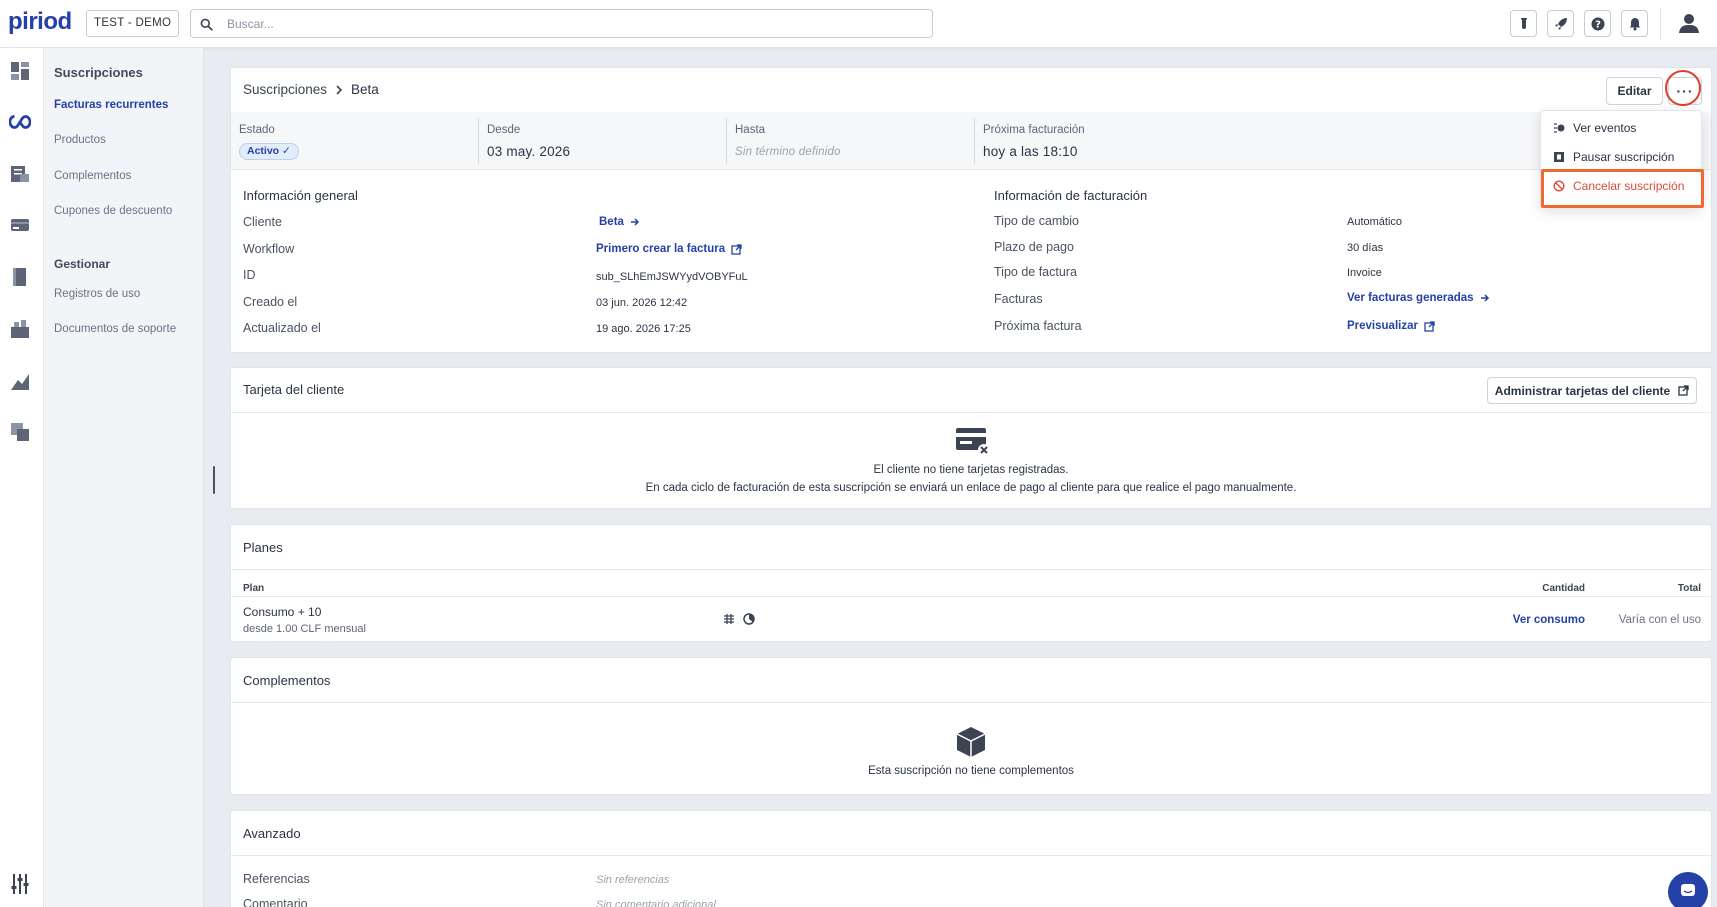  Describe the element at coordinates (1418, 298) in the screenshot. I see `ver-facturas-link: Ver facturas generadas` at that location.